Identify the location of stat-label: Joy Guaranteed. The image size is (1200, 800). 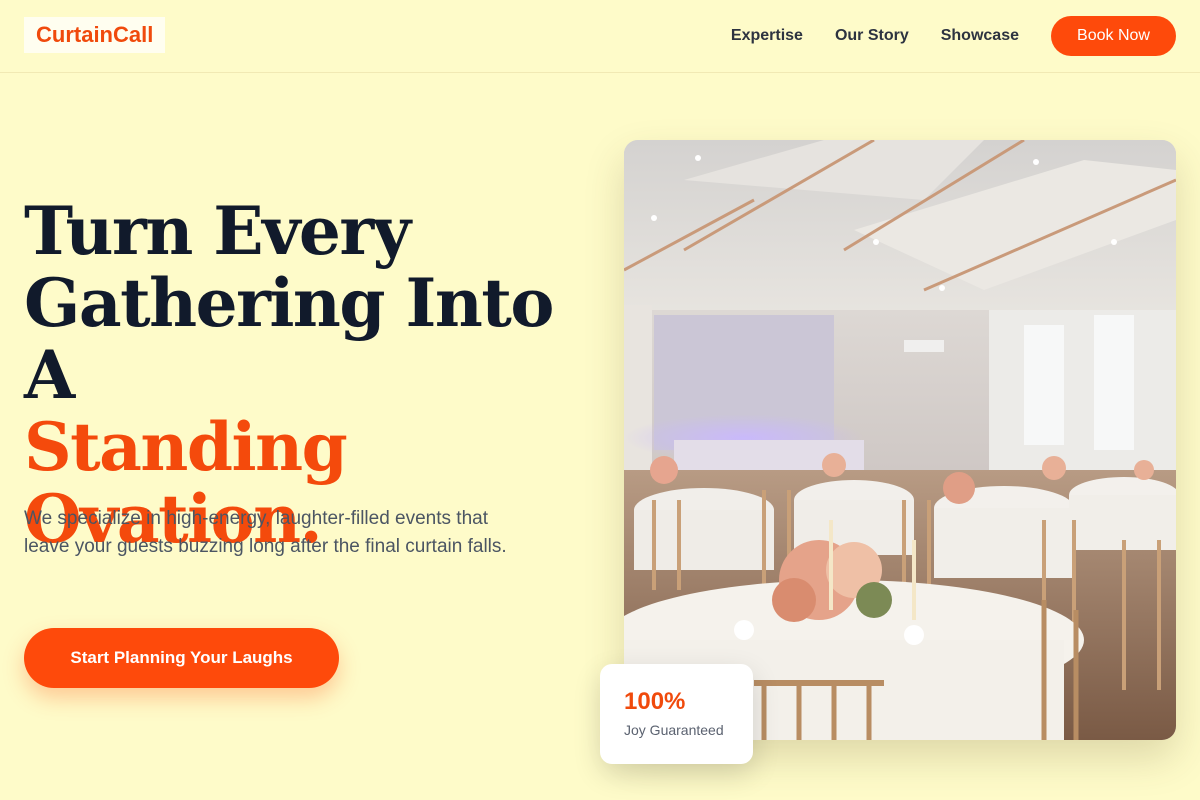
(674, 730).